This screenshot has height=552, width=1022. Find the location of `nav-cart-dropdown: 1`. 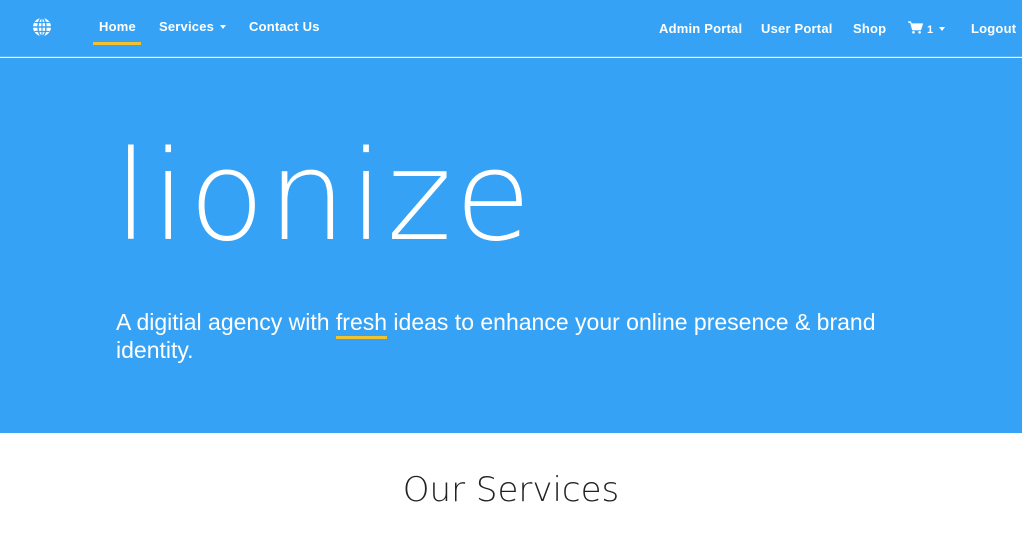

nav-cart-dropdown: 1 is located at coordinates (927, 28).